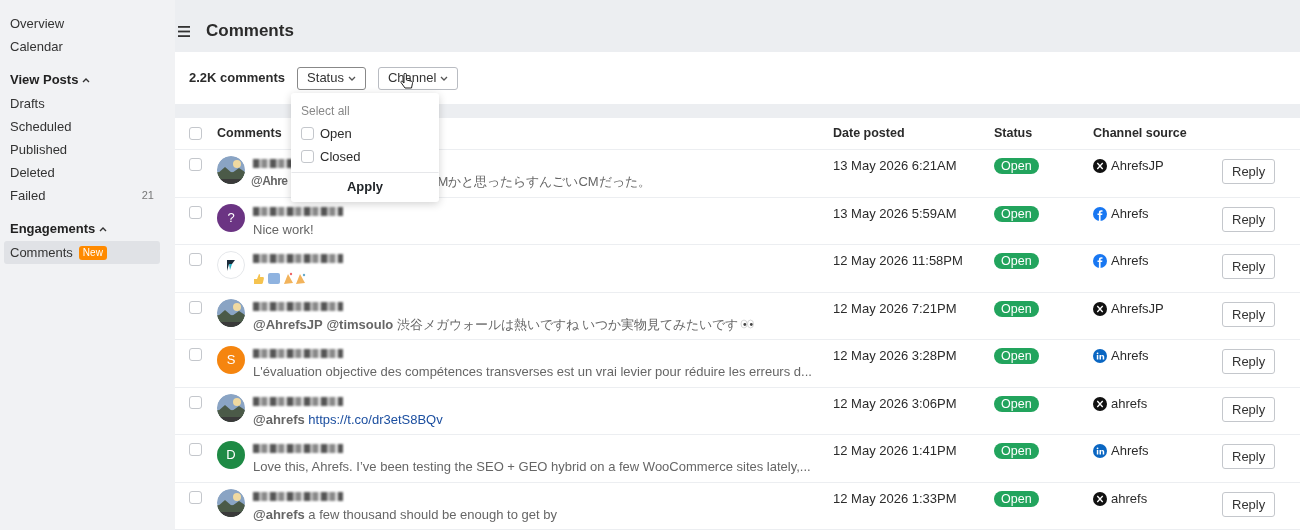  What do you see at coordinates (504, 324) in the screenshot?
I see `comment-text: @AhrefsJP @timsoulo 渋谷メガウォールは熱いですね いつか実物見てみたいです` at bounding box center [504, 324].